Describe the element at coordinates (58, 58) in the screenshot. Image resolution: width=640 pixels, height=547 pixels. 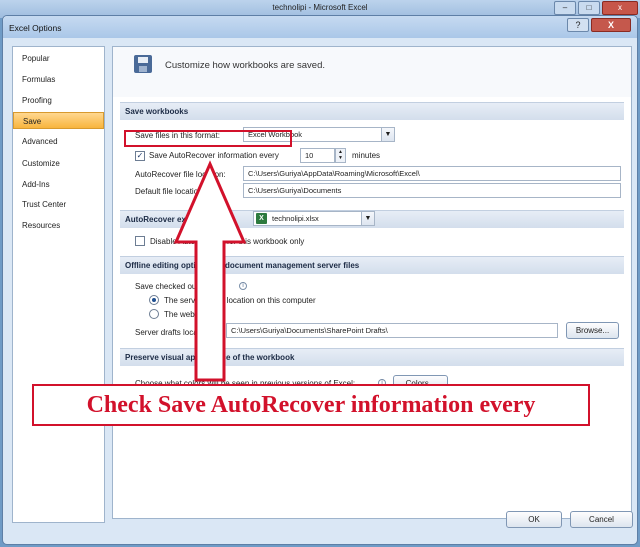
I see `sidebar-item-popular: Popular` at that location.